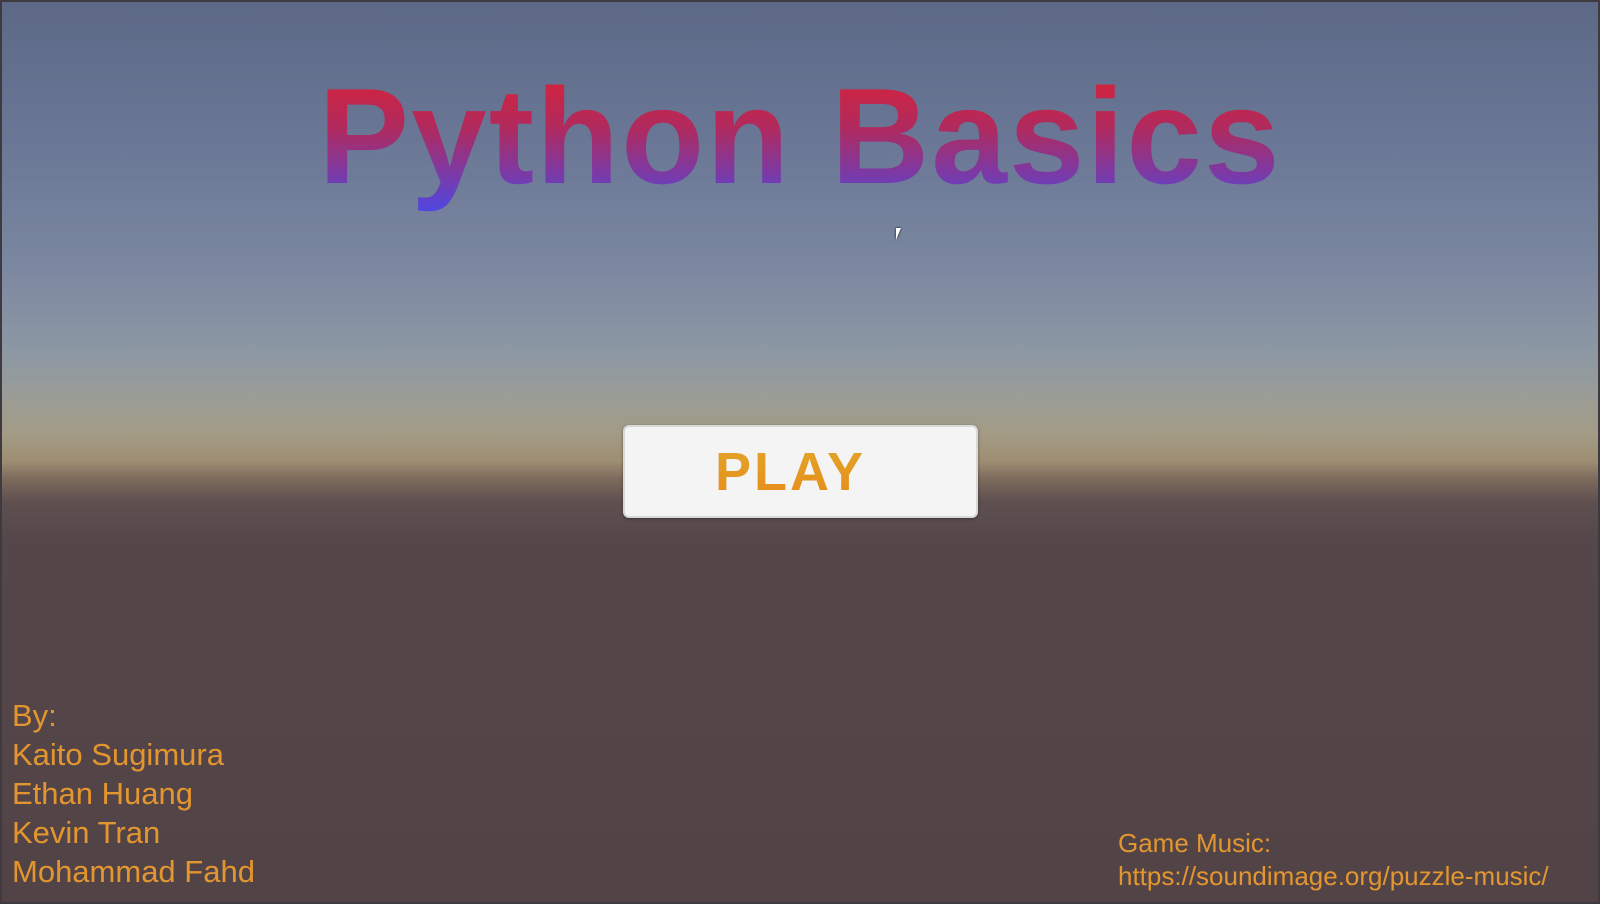 The height and width of the screenshot is (904, 1600). I want to click on music-credit-heading: Game Music:, so click(1195, 843).